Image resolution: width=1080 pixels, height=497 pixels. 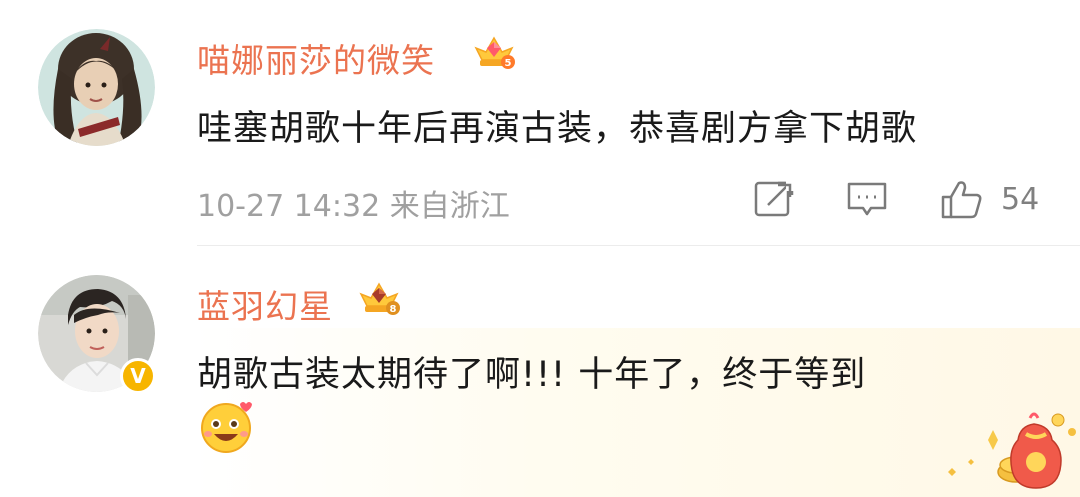 I want to click on username: 喵娜丽莎的微笑, so click(x=316, y=58).